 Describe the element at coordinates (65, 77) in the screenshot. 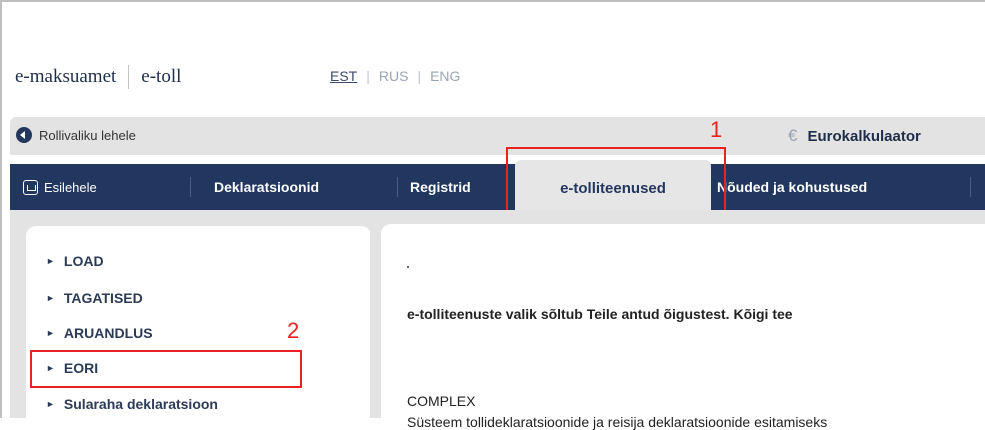

I see `brand-e-maksuamet: e-maksuamet` at that location.